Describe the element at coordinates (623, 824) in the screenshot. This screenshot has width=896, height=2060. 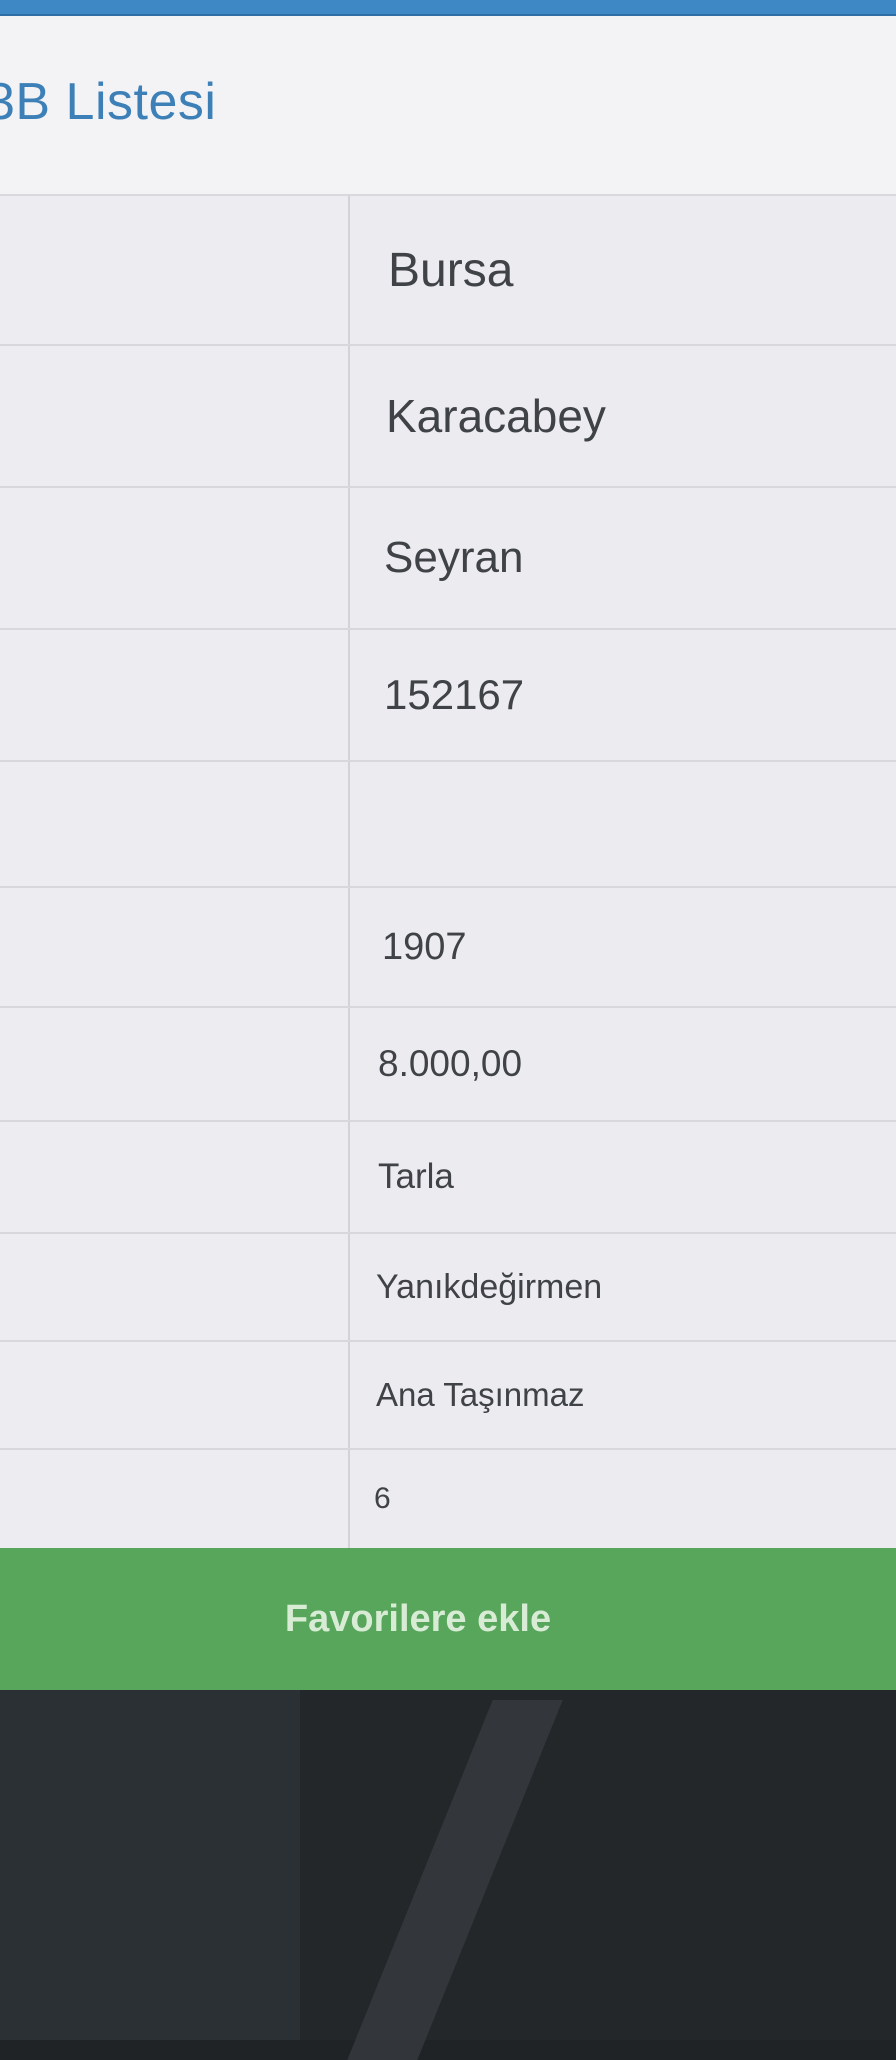
I see `row-value-cell` at that location.